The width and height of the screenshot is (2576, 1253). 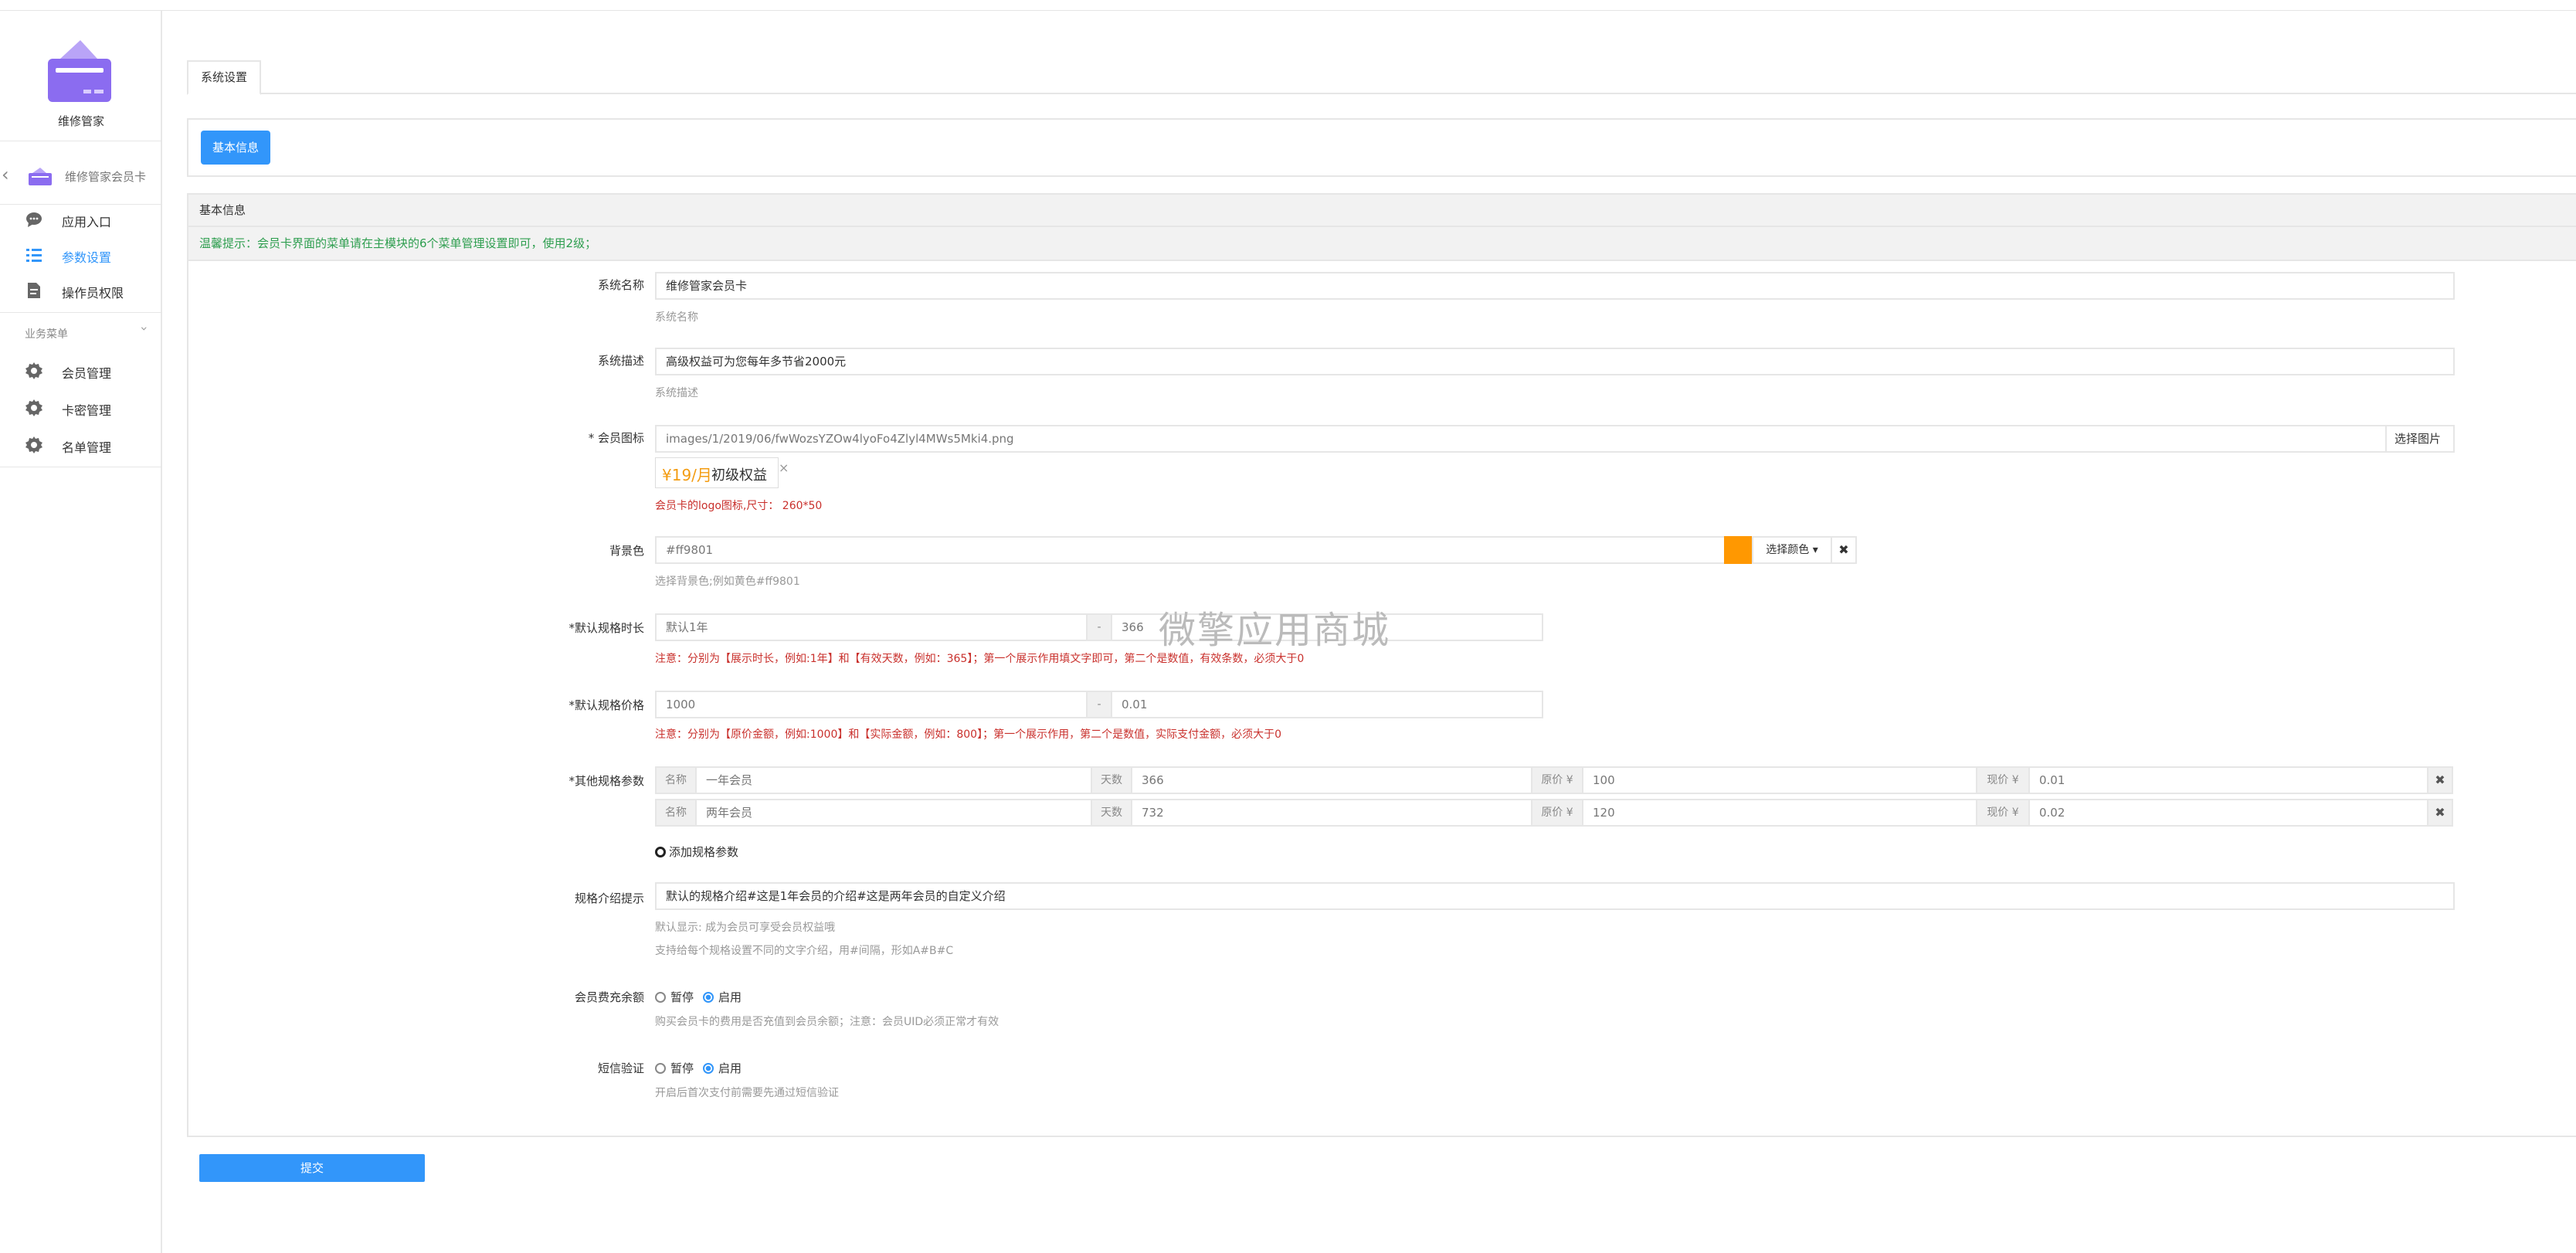 What do you see at coordinates (87, 222) in the screenshot?
I see `sidebar-item-label: 应用入口` at bounding box center [87, 222].